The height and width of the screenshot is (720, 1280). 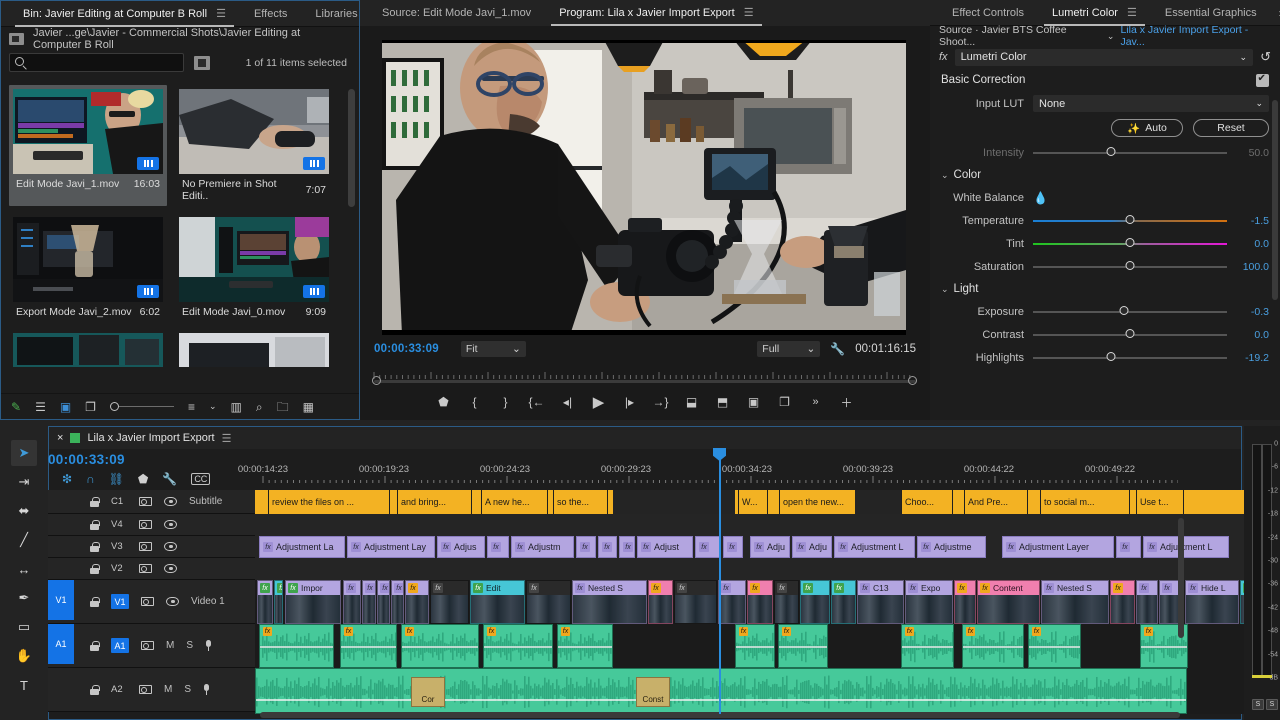 What do you see at coordinates (846, 402) in the screenshot?
I see `button-editor-icon: ＋` at bounding box center [846, 402].